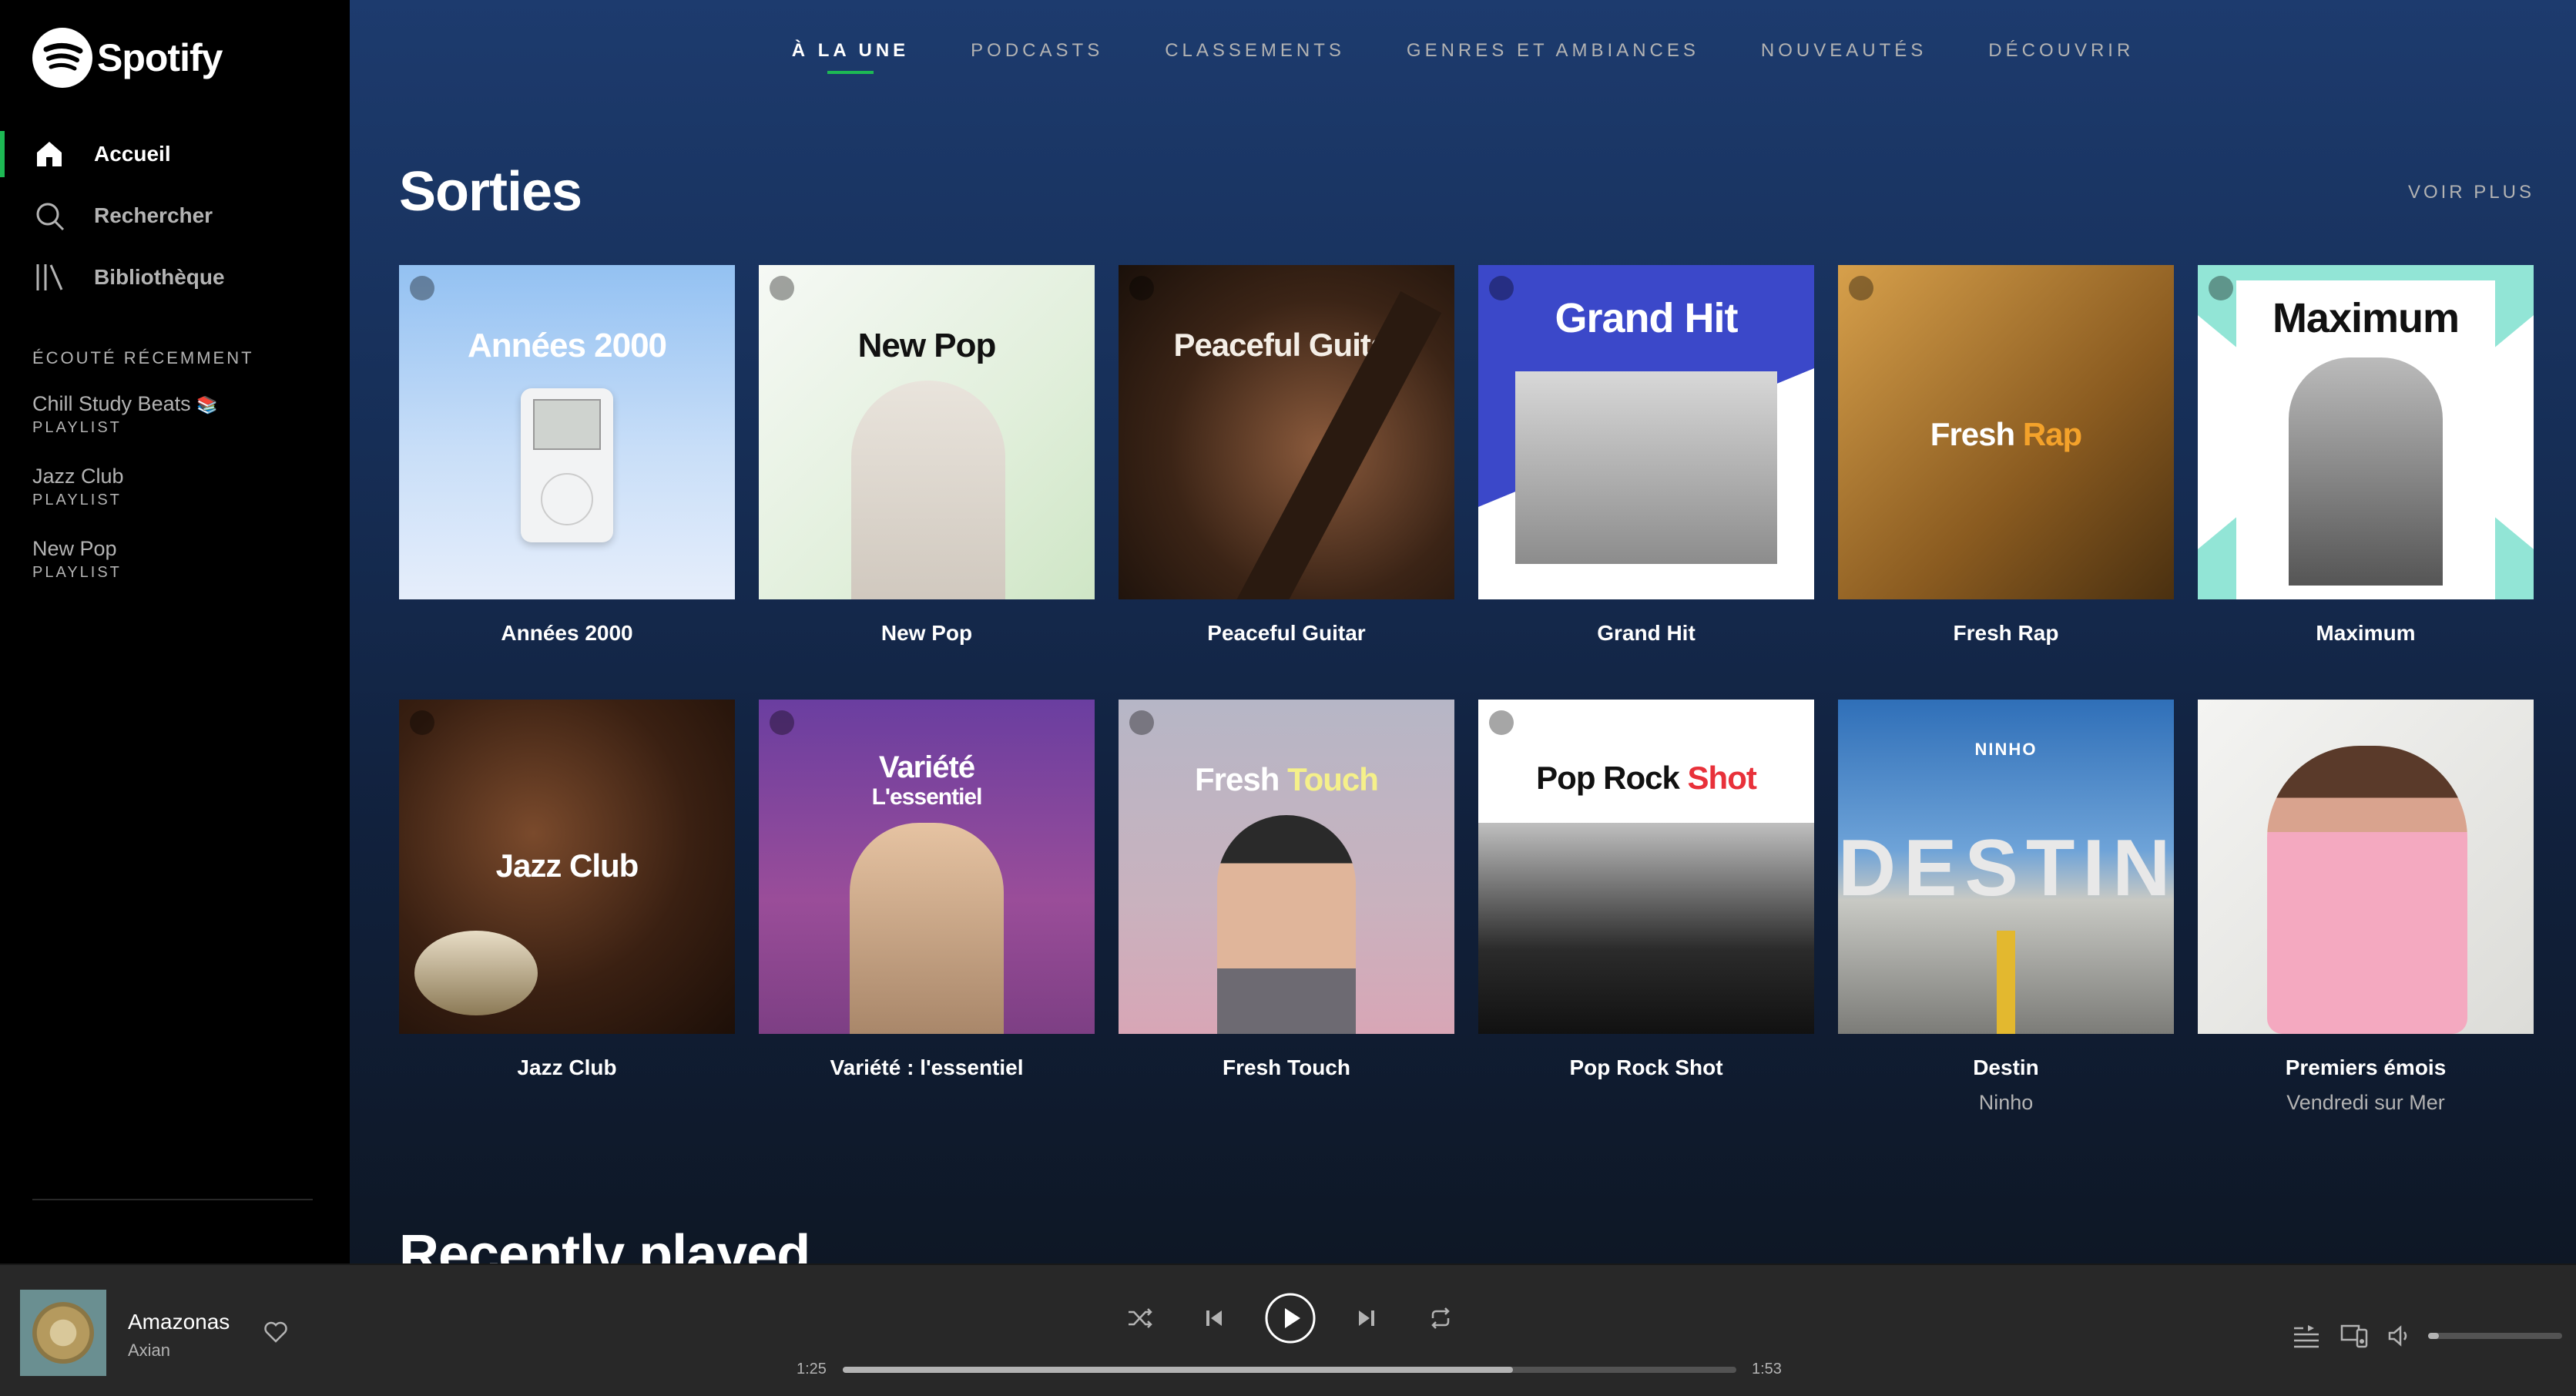 The height and width of the screenshot is (1396, 2576). What do you see at coordinates (2354, 1338) in the screenshot?
I see `devices-icon` at bounding box center [2354, 1338].